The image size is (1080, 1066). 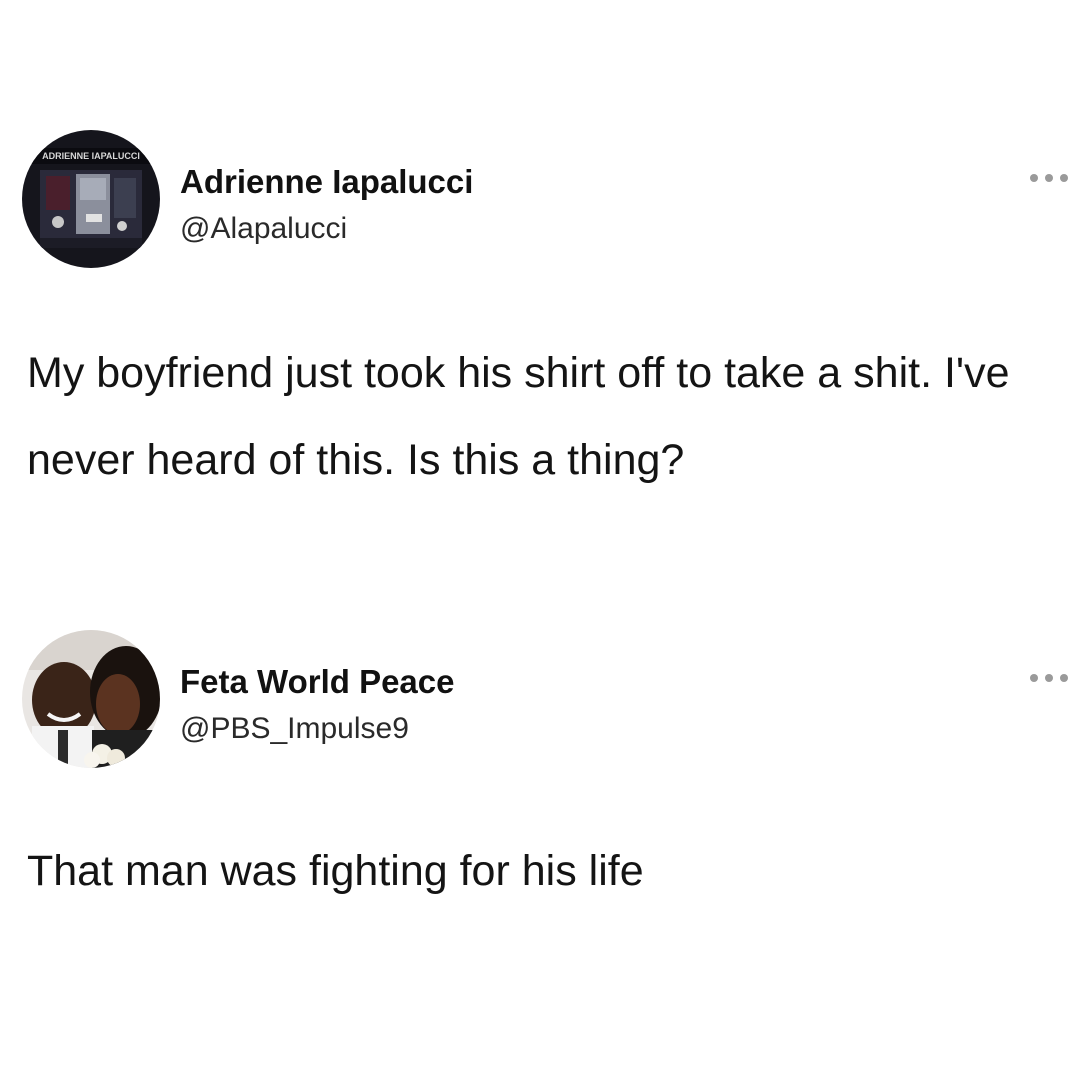 I want to click on avatar-lettering: ADRIENNE IAPALUCCI, so click(x=91, y=156).